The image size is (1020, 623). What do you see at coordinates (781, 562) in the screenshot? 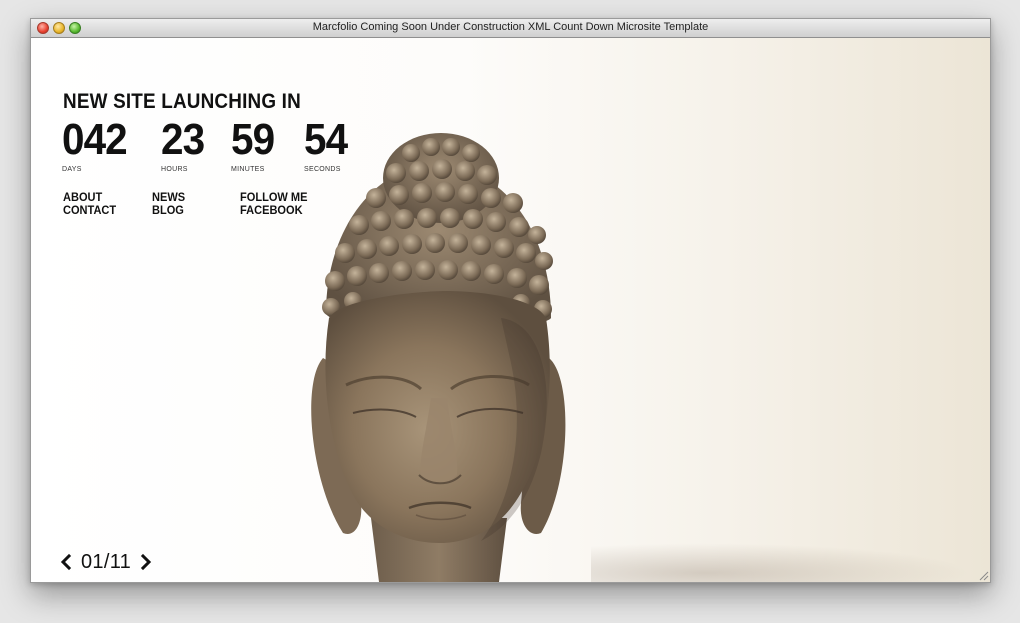
I see `photo-shadow` at bounding box center [781, 562].